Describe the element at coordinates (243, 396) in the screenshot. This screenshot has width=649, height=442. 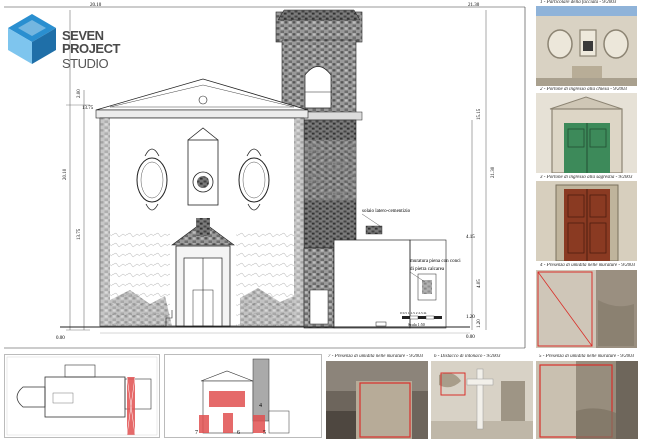
I see `mini-elevation-panel: 7 6 5 4` at that location.